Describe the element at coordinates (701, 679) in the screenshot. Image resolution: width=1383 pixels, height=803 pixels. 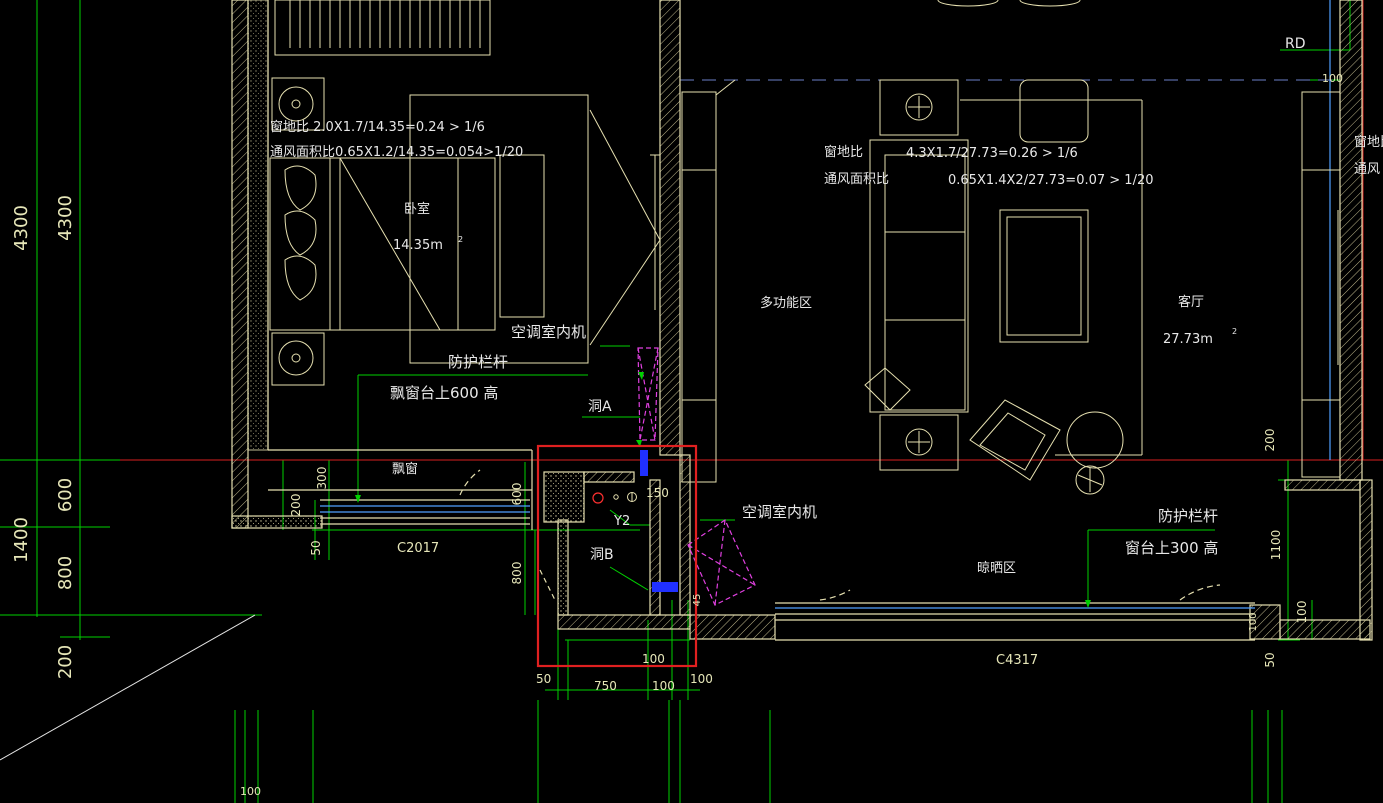
I see `dim-b100b: 100` at that location.